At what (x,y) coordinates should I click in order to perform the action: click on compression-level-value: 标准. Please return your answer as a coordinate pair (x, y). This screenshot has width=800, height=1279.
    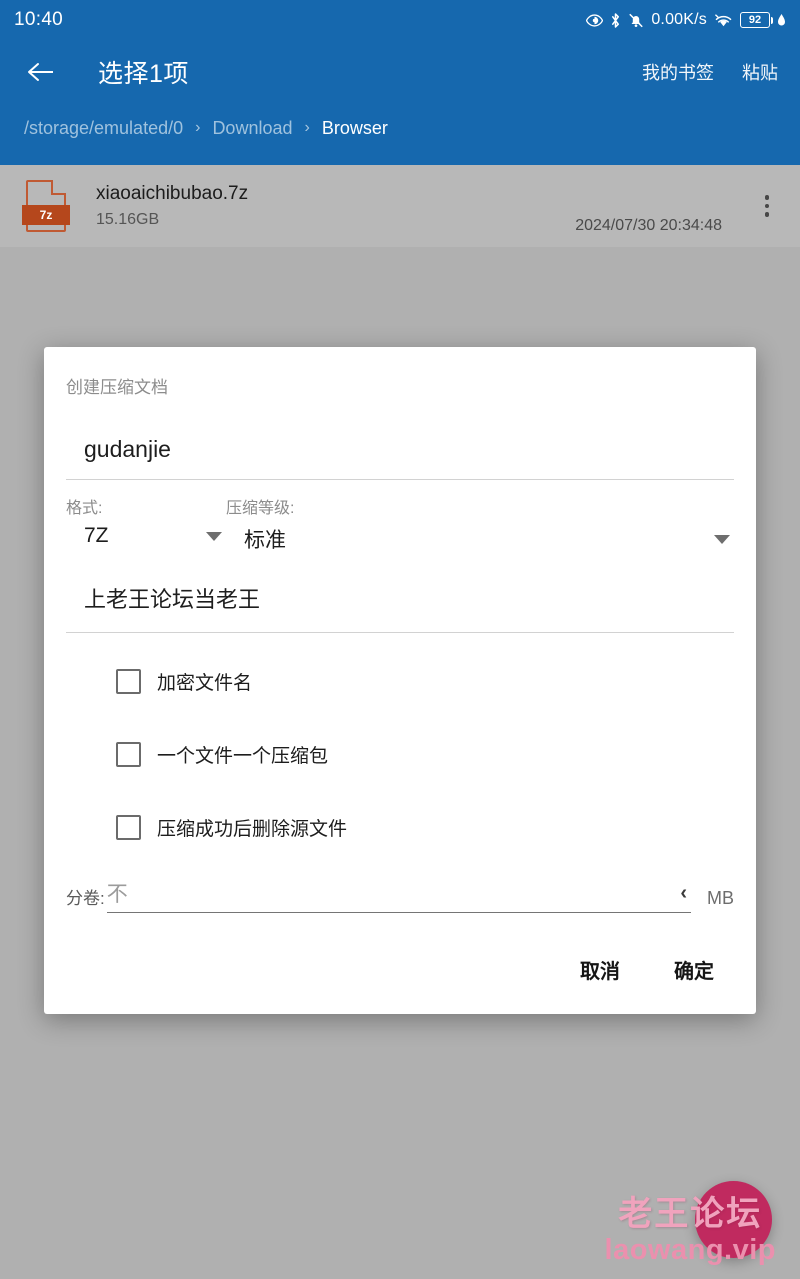
    Looking at the image, I should click on (265, 540).